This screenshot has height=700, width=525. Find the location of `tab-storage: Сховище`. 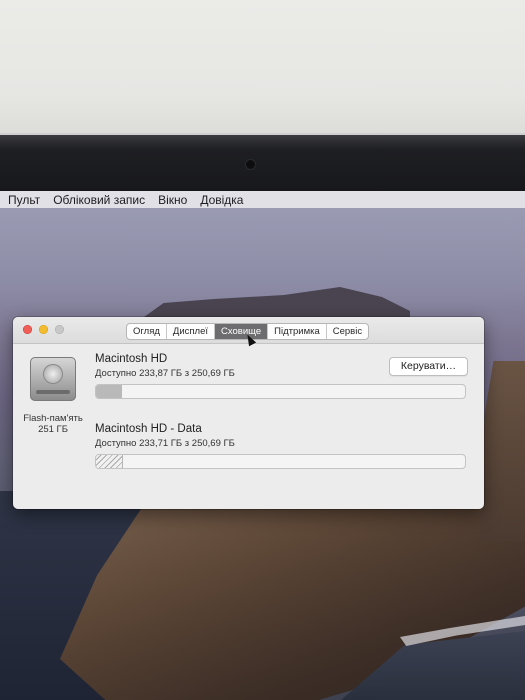

tab-storage: Сховище is located at coordinates (242, 331).